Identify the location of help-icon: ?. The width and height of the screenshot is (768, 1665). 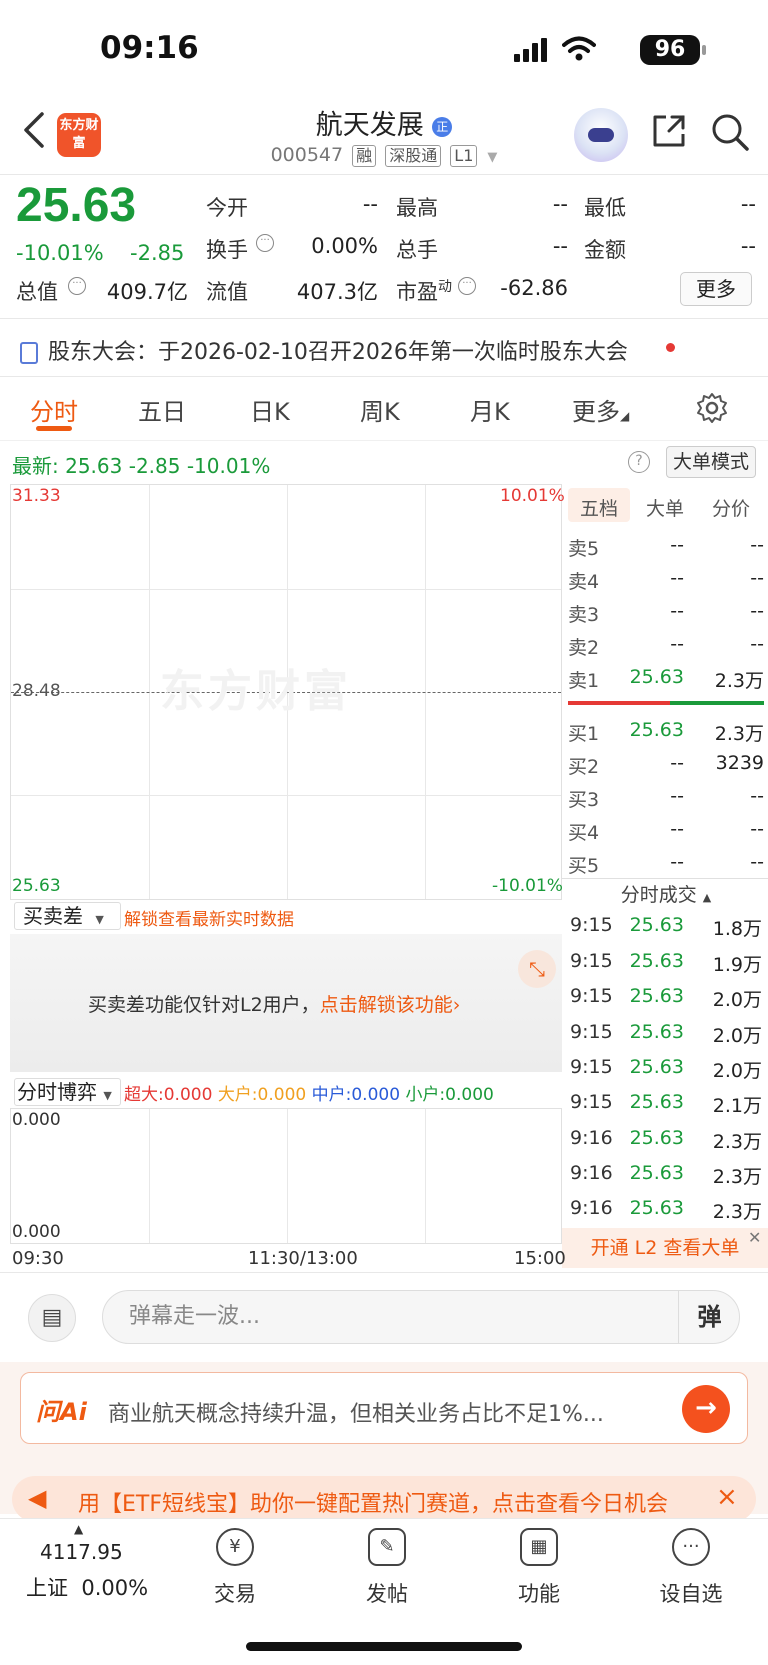
(639, 462).